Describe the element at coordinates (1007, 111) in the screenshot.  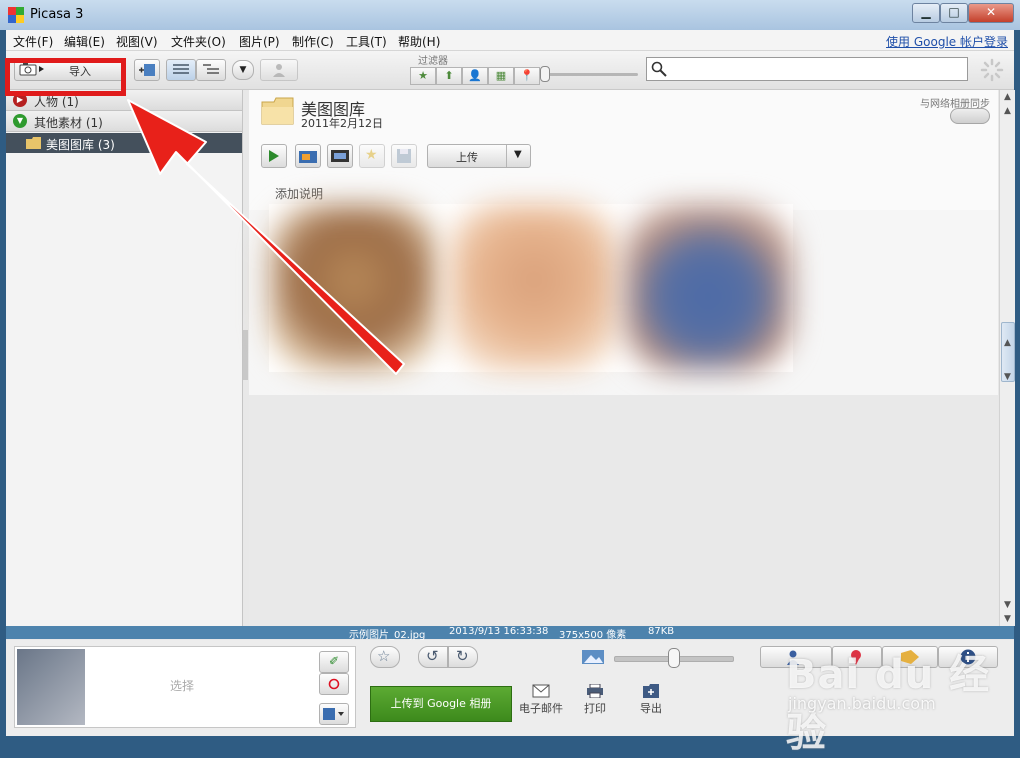
I see `scroll-top-icon: ▲` at that location.